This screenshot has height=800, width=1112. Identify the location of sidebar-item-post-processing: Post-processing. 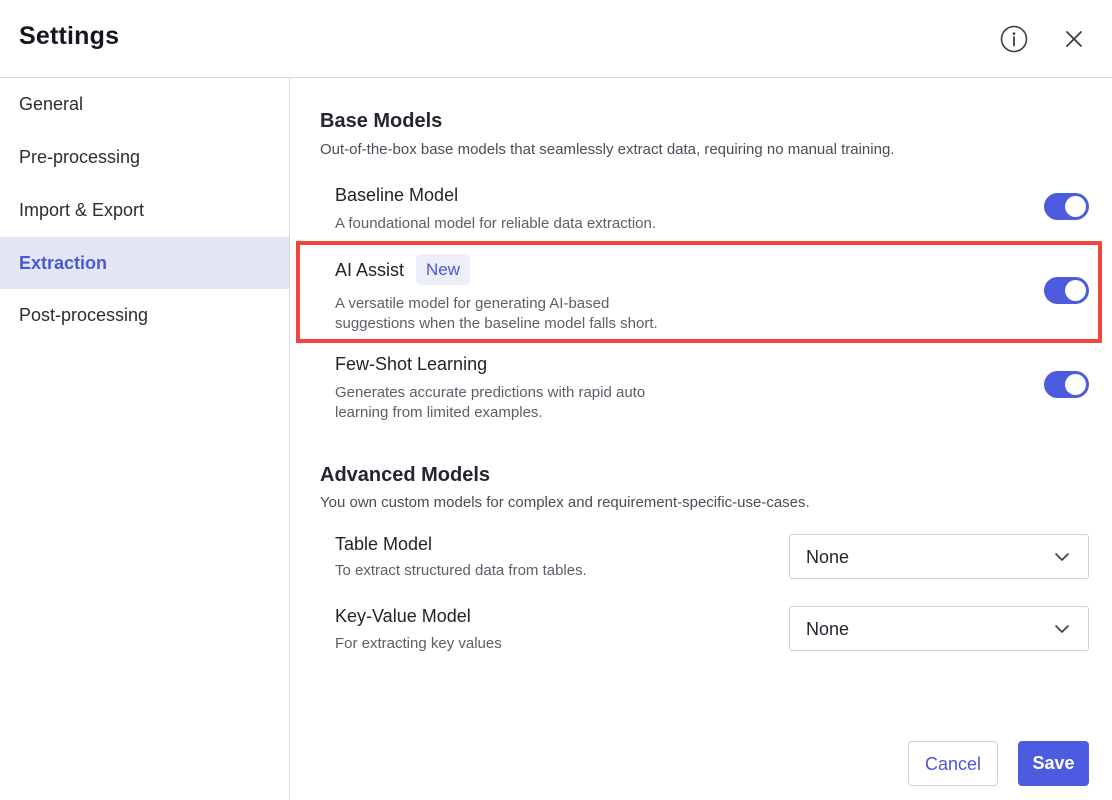
(144, 315).